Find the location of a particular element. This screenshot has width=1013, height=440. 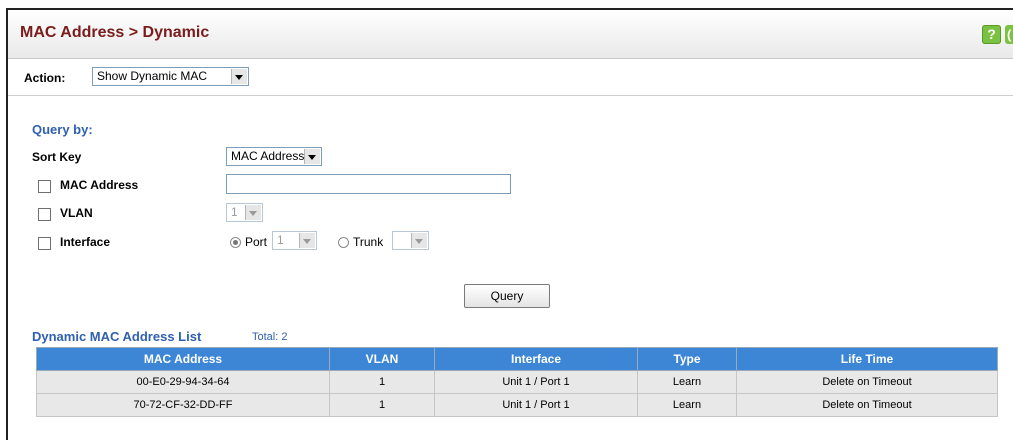

cell-mac: 00-E0-29-94-34-64 is located at coordinates (183, 382).